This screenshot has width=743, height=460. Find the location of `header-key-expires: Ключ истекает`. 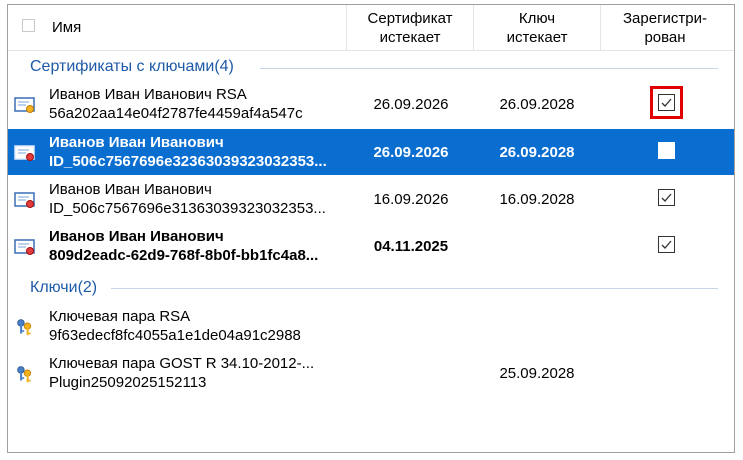

header-key-expires: Ключ истекает is located at coordinates (537, 27).